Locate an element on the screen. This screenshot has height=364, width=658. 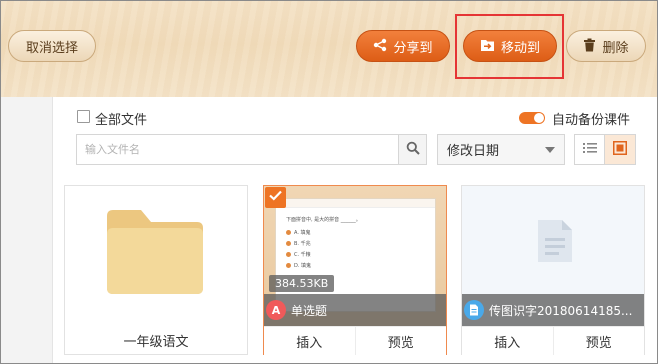
folder-card: 一年级语文 is located at coordinates (156, 270).